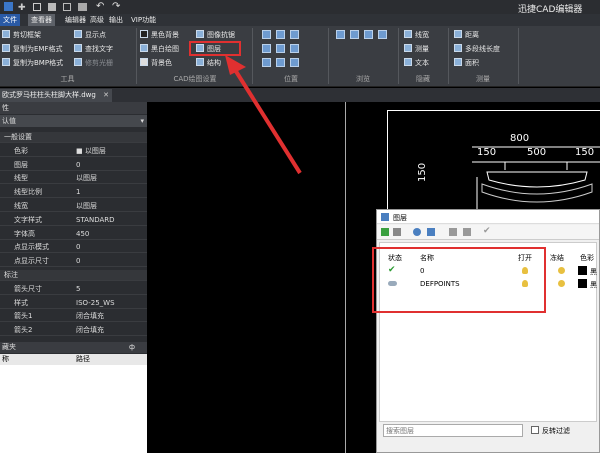  I want to click on save-as-icon, so click(67, 7).